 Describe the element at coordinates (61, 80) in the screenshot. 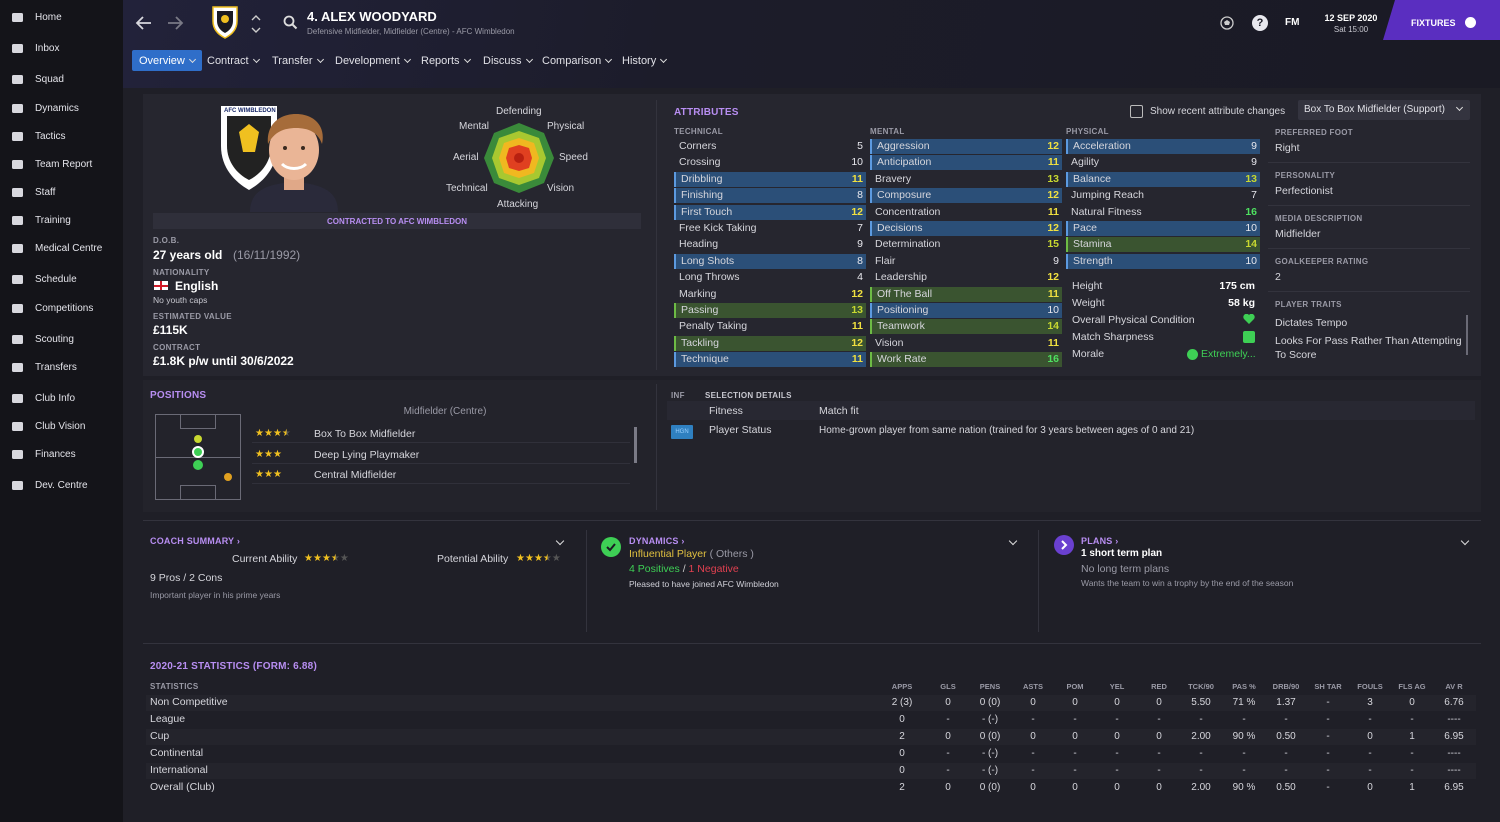

I see `sidebar-item-squad: Squad` at that location.